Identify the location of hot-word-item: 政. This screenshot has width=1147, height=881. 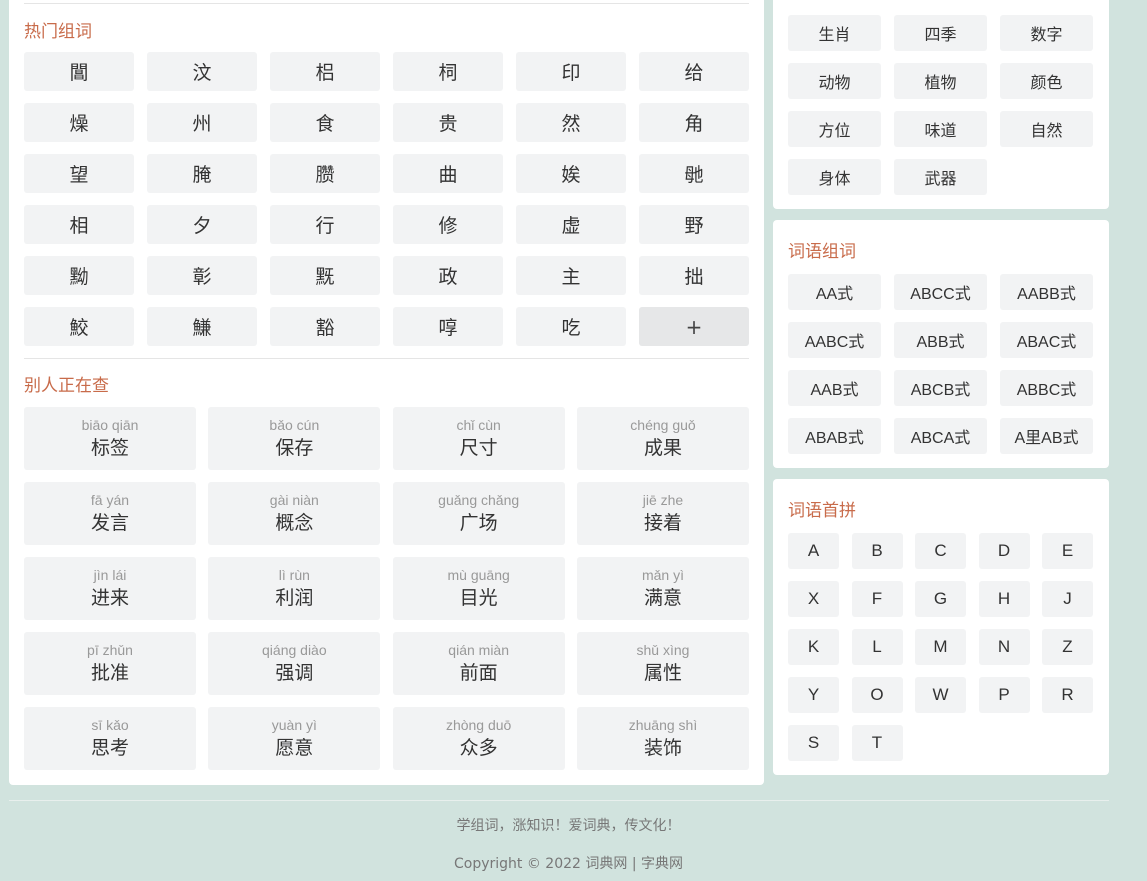
(448, 275).